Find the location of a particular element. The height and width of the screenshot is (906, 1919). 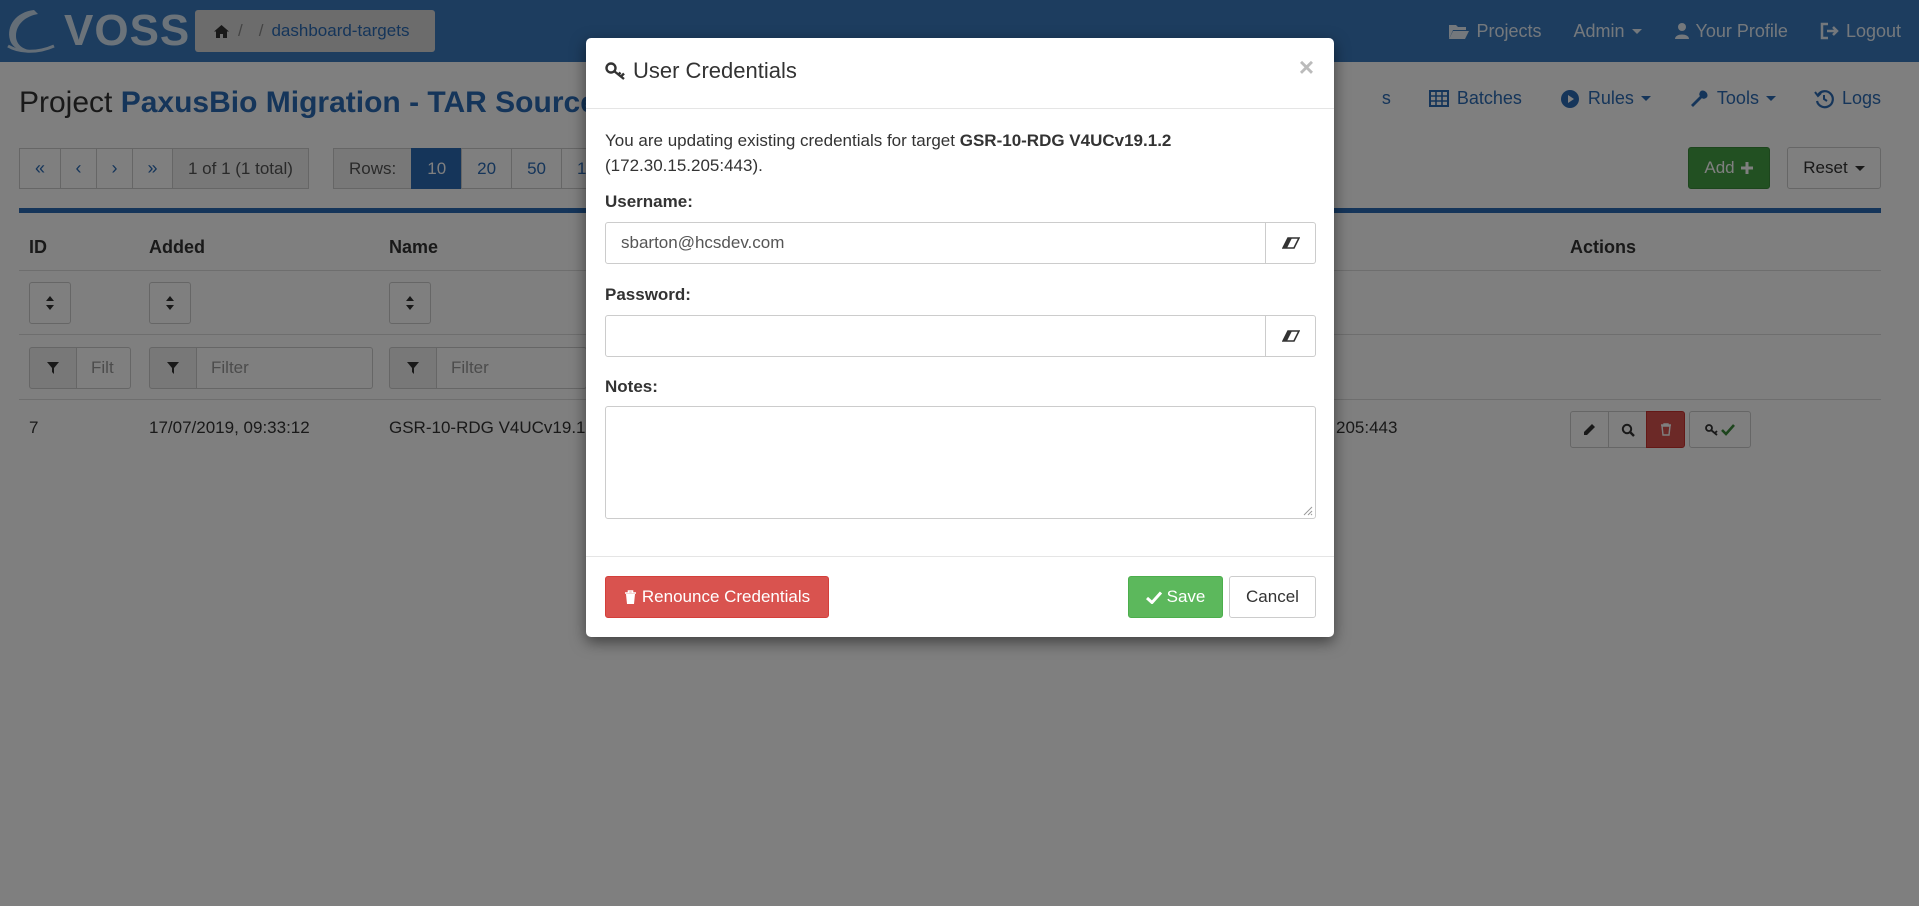

cancel-button: Cancel is located at coordinates (1272, 597).